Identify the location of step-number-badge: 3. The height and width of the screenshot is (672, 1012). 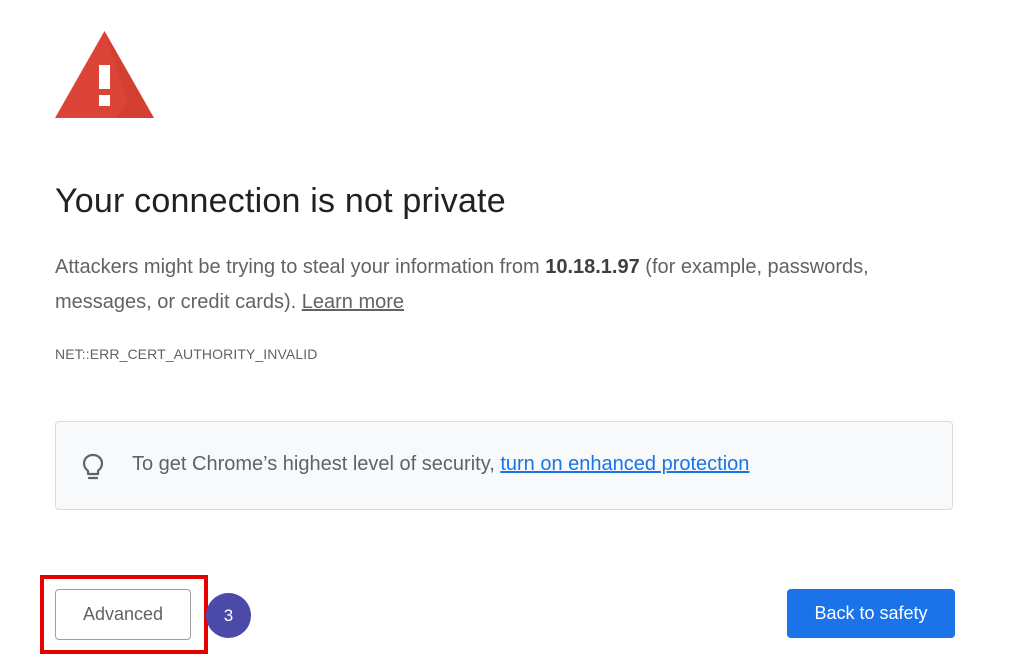
(228, 615).